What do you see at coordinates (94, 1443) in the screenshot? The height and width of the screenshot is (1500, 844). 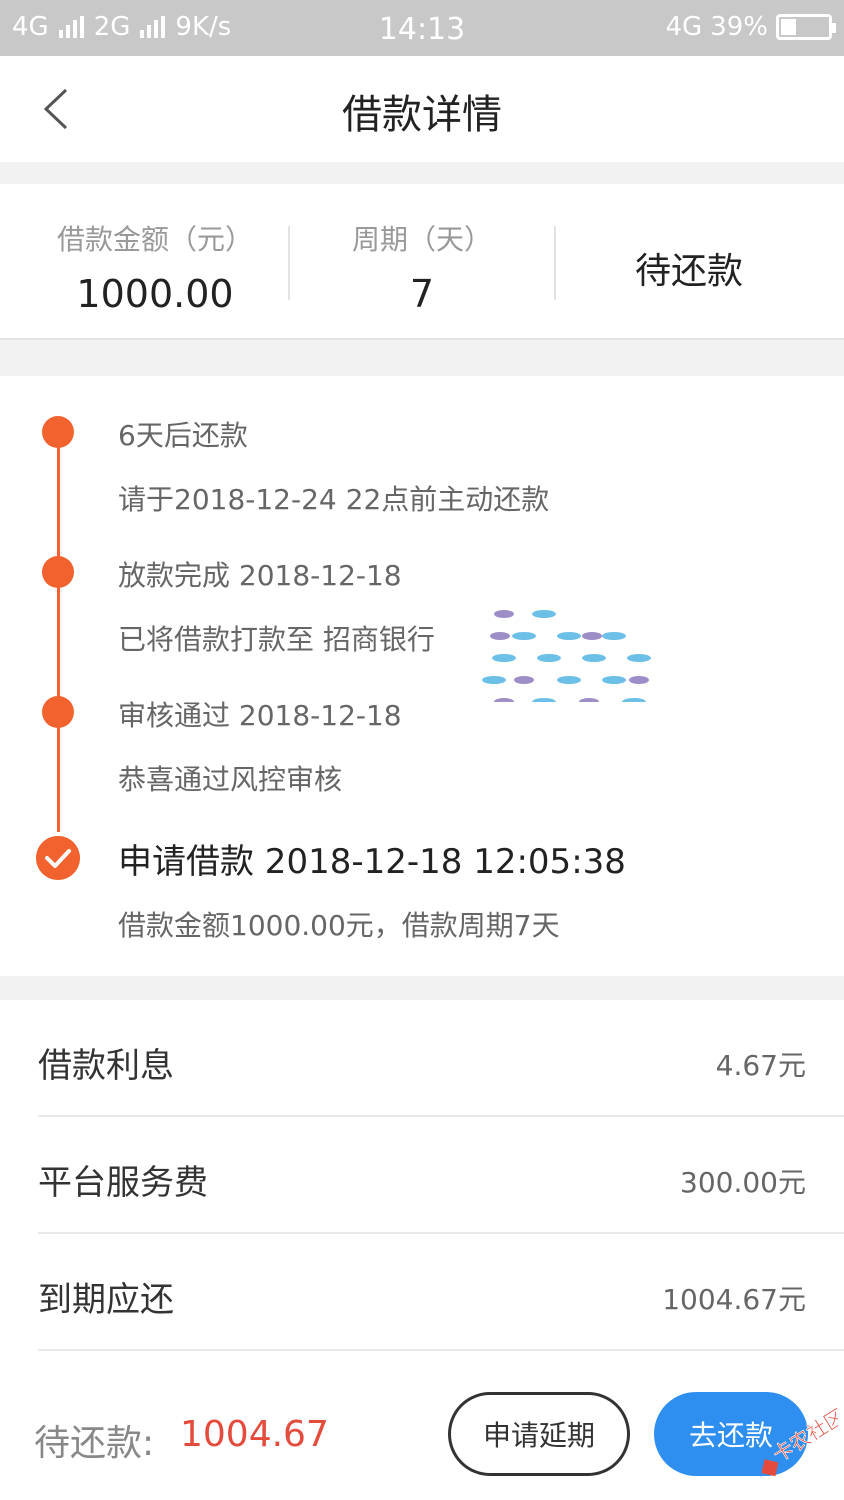 I see `due-label: 待还款:` at bounding box center [94, 1443].